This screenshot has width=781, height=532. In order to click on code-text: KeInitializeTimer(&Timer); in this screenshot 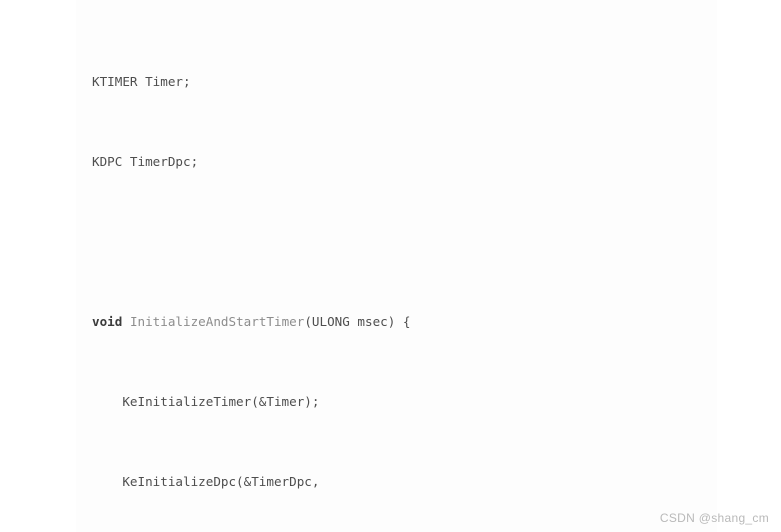, I will do `click(206, 401)`.